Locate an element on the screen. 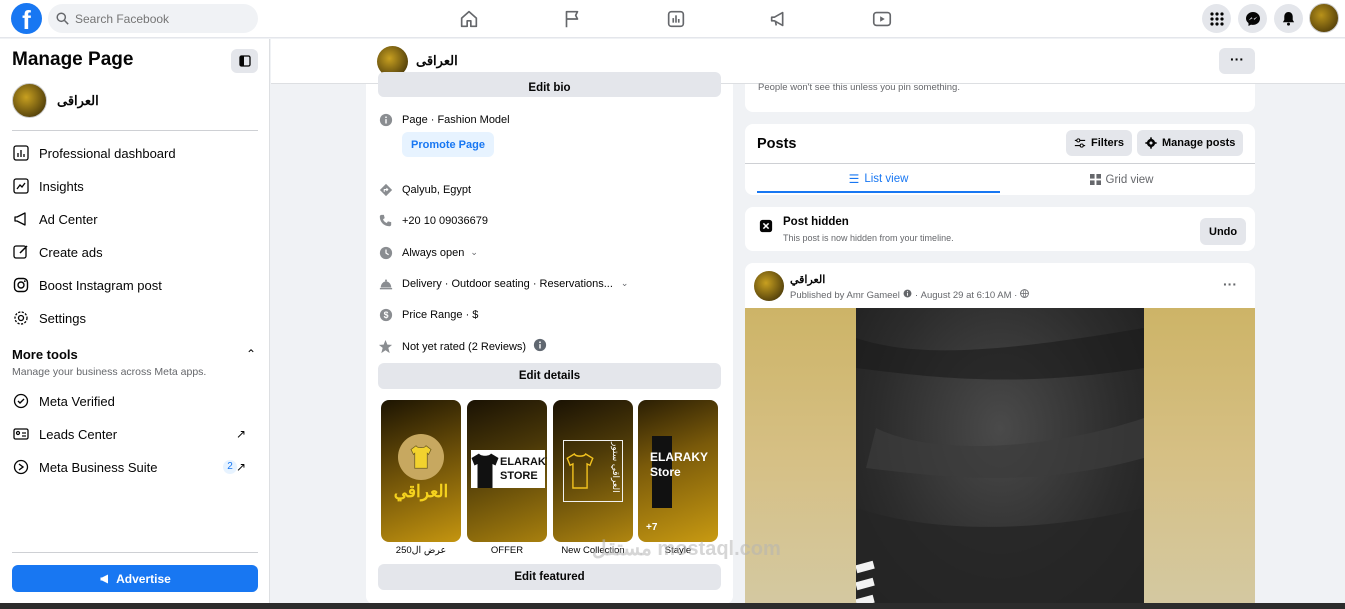 The height and width of the screenshot is (609, 1345). sidebar-item-leads-center: Leads Center ↗ is located at coordinates (135, 434).